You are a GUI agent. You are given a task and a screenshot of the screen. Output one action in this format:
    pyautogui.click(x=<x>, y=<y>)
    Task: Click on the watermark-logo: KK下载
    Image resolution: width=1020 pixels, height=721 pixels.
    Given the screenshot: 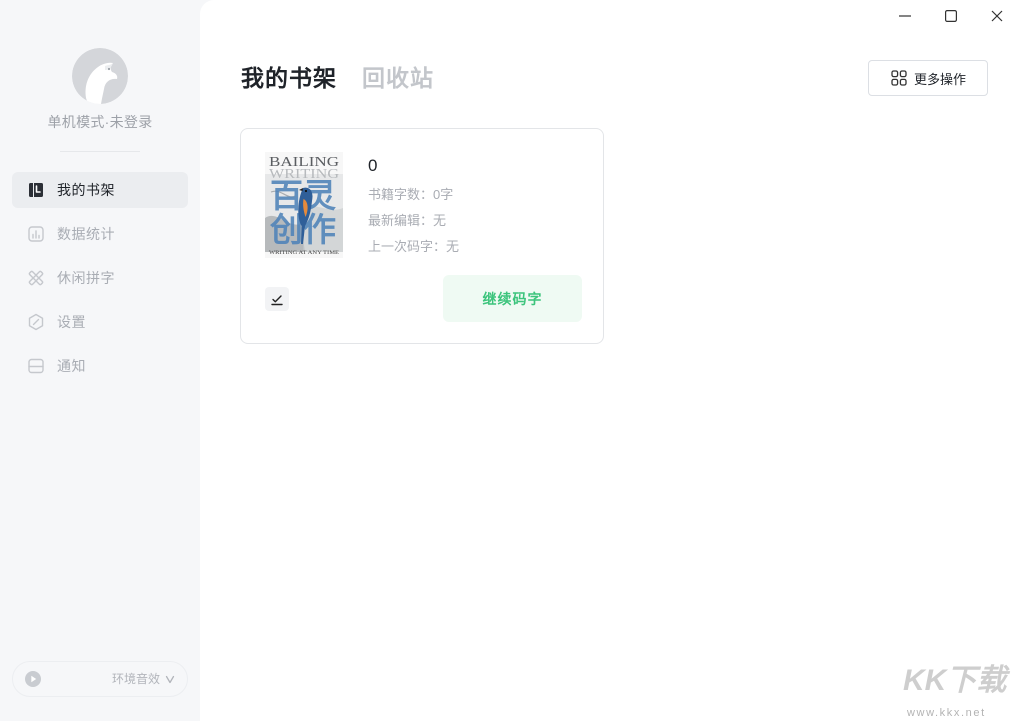 What is the action you would take?
    pyautogui.click(x=955, y=680)
    